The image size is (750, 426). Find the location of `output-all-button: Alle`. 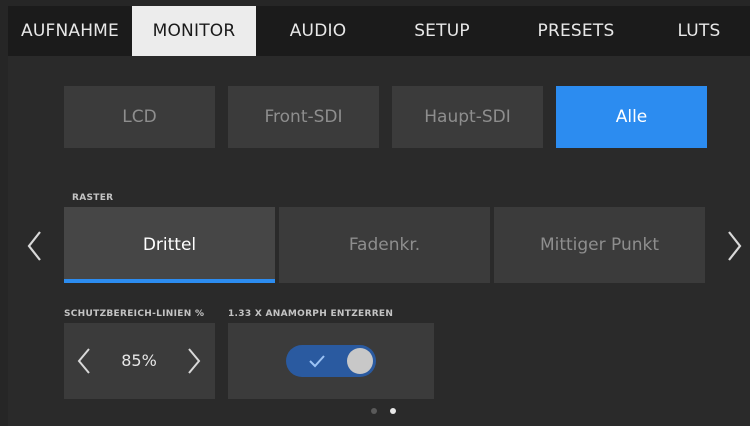

output-all-button: Alle is located at coordinates (631, 117).